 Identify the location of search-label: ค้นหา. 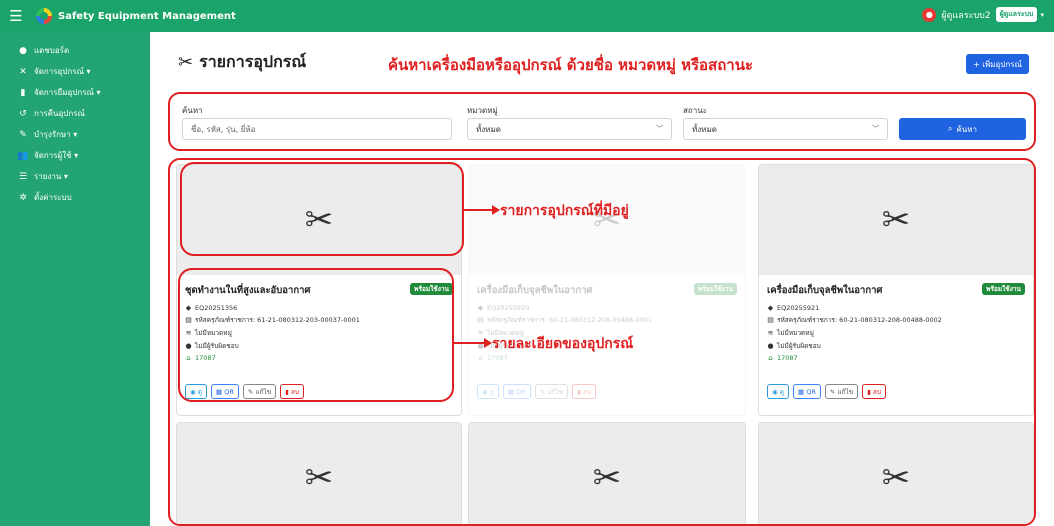
(192, 110).